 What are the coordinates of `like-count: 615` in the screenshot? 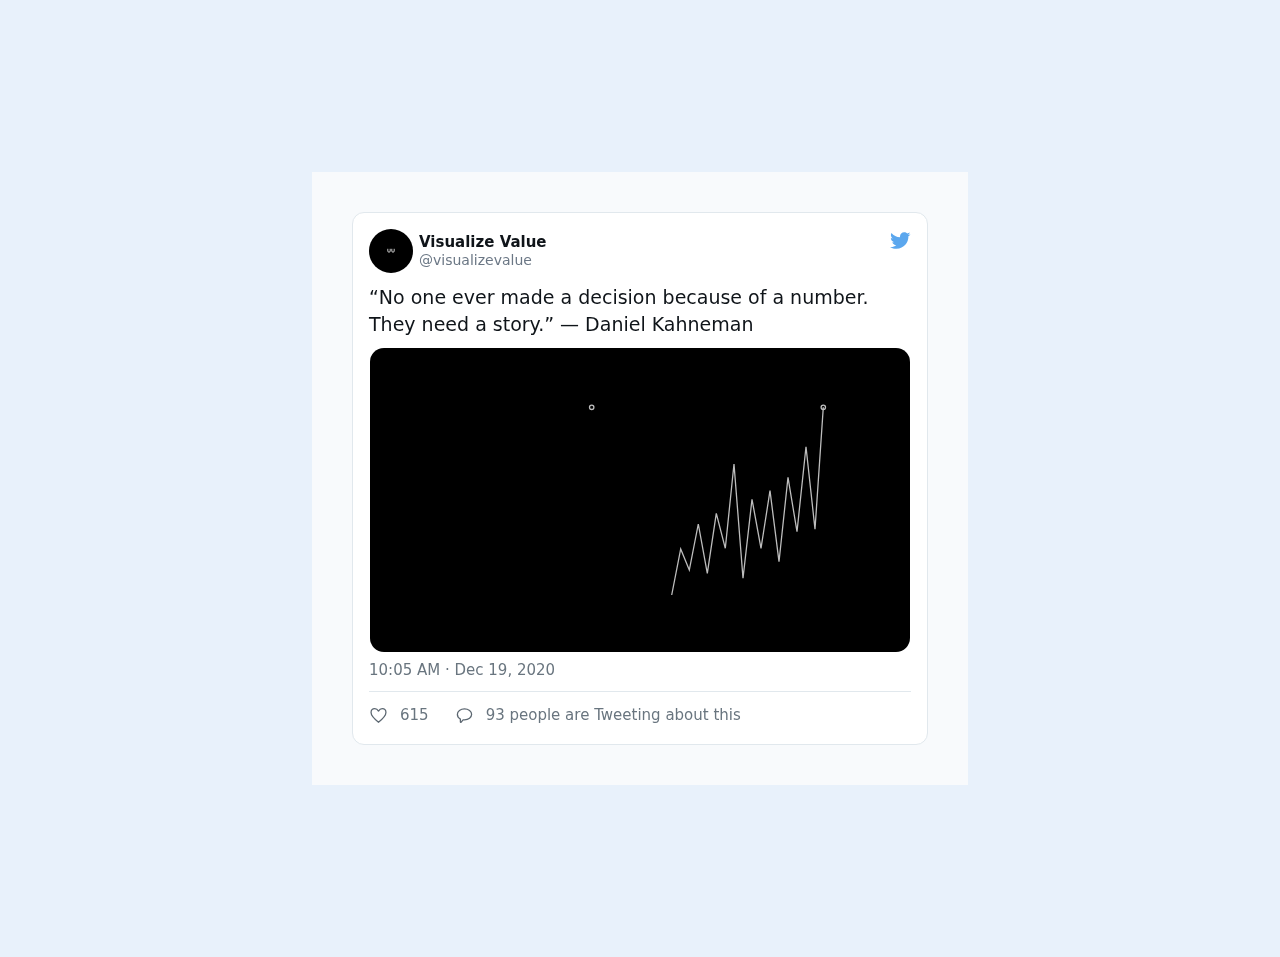 It's located at (414, 715).